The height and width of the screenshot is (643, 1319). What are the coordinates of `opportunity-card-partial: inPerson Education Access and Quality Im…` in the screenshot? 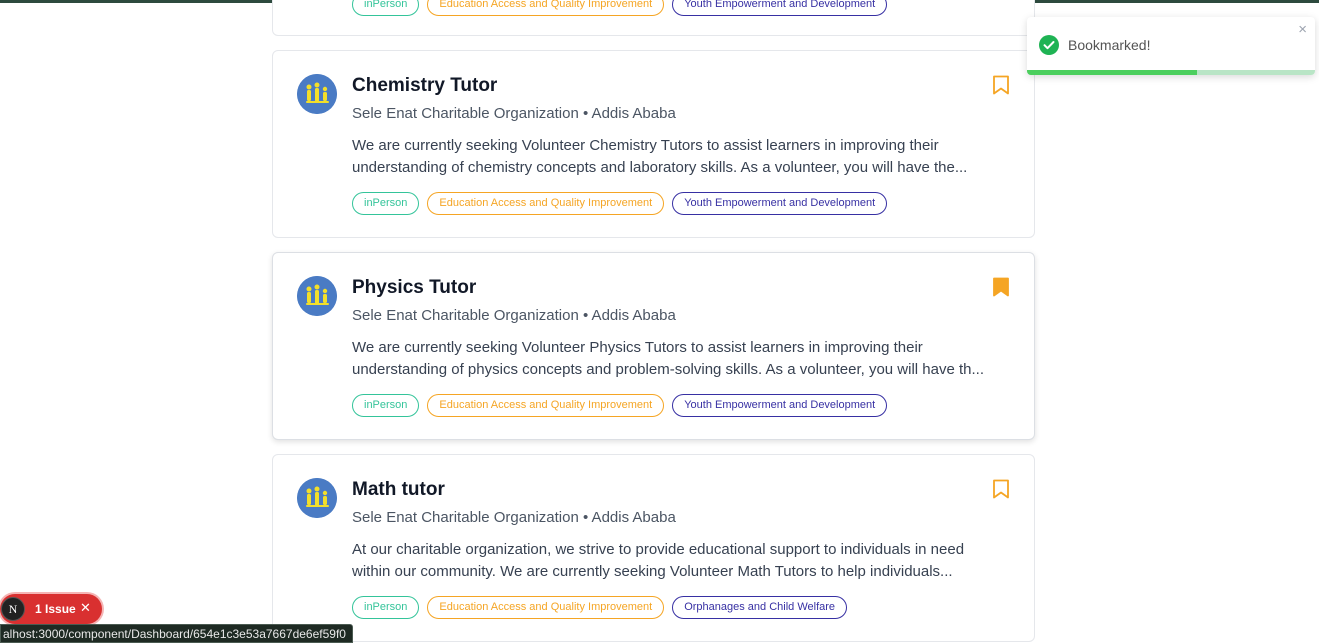 It's located at (653, 18).